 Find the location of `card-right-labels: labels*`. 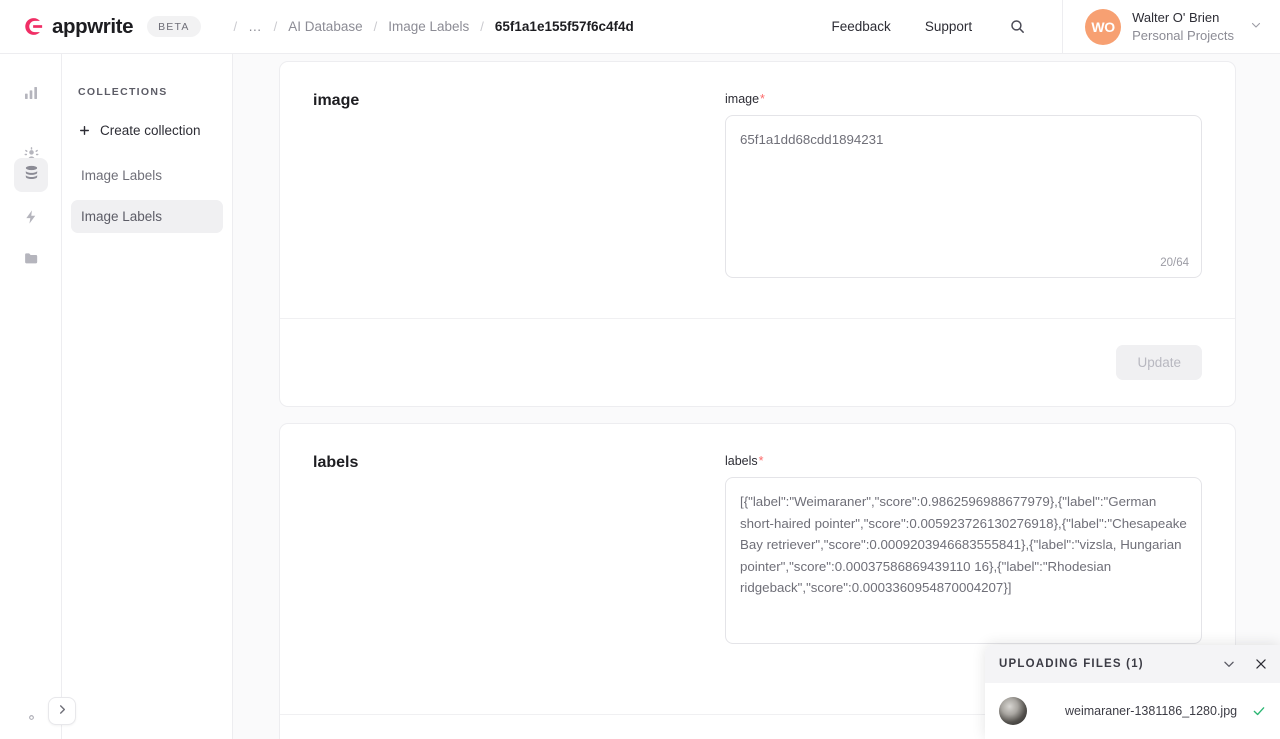

card-right-labels: labels* is located at coordinates (947, 549).